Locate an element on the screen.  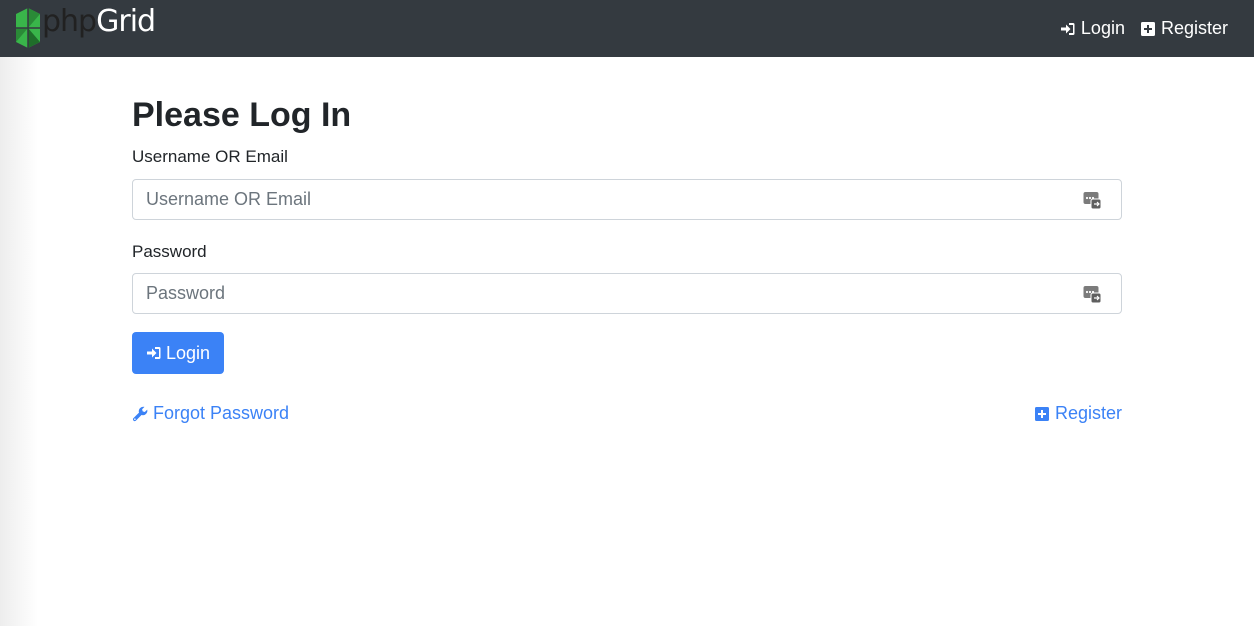
login-submit-button: Login is located at coordinates (178, 353).